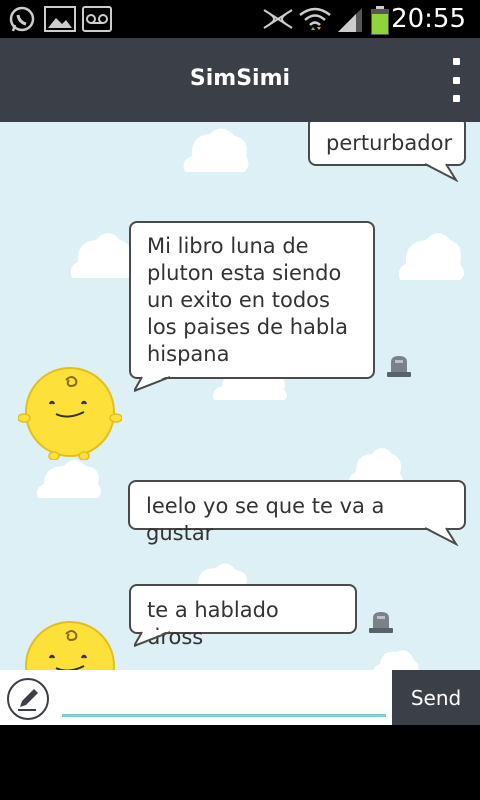 The image size is (480, 800). What do you see at coordinates (240, 19) in the screenshot?
I see `status-bar: 20:55` at bounding box center [240, 19].